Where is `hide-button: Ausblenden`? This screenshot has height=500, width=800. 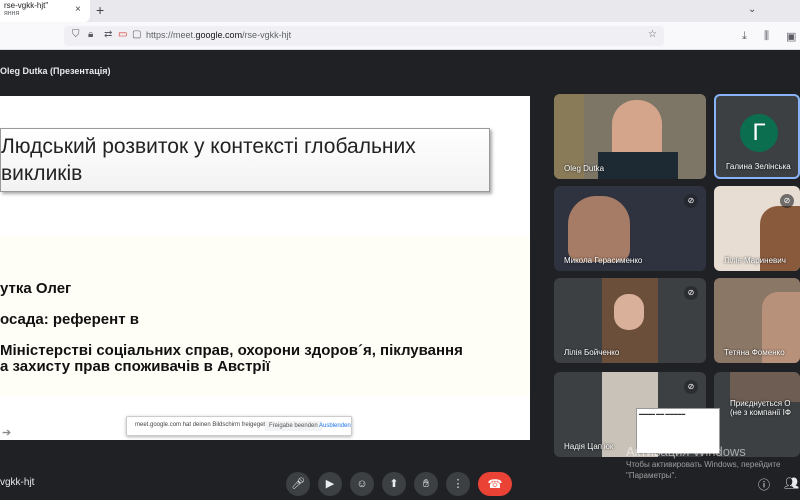 hide-button: Ausblenden is located at coordinates (335, 426).